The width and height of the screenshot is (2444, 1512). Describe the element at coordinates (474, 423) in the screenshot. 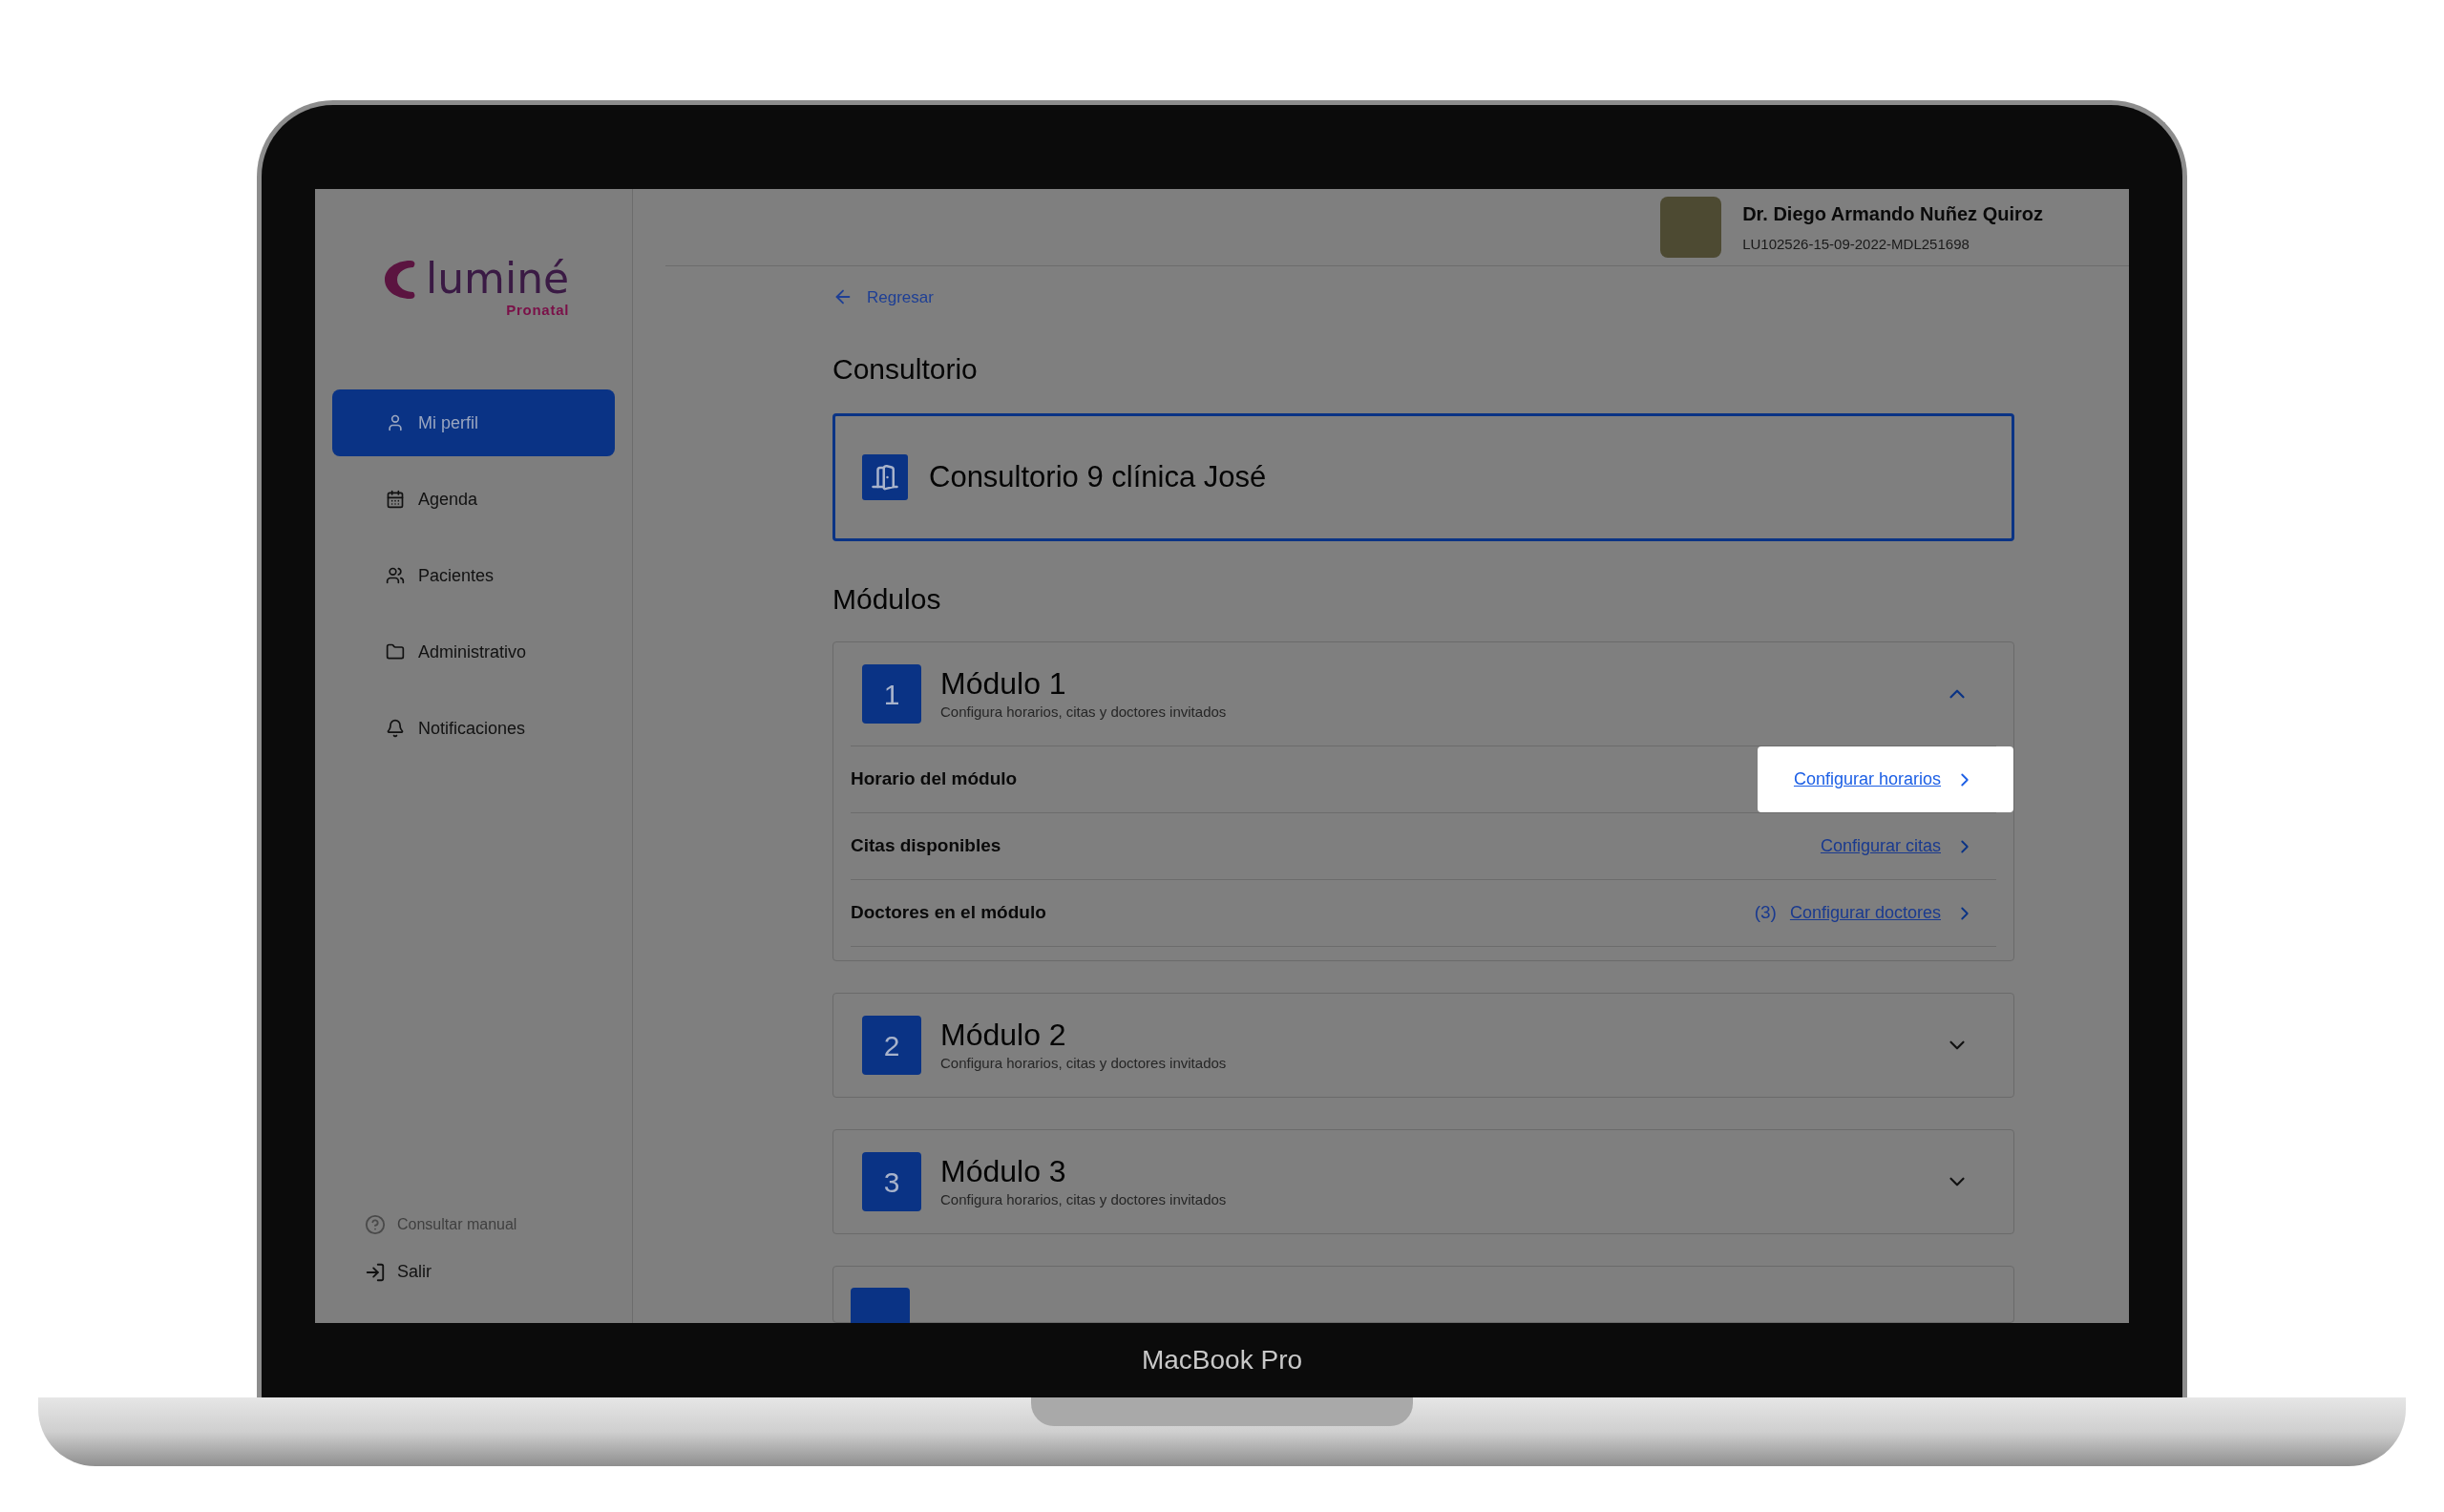

I see `nav-item: Mi perfil` at that location.